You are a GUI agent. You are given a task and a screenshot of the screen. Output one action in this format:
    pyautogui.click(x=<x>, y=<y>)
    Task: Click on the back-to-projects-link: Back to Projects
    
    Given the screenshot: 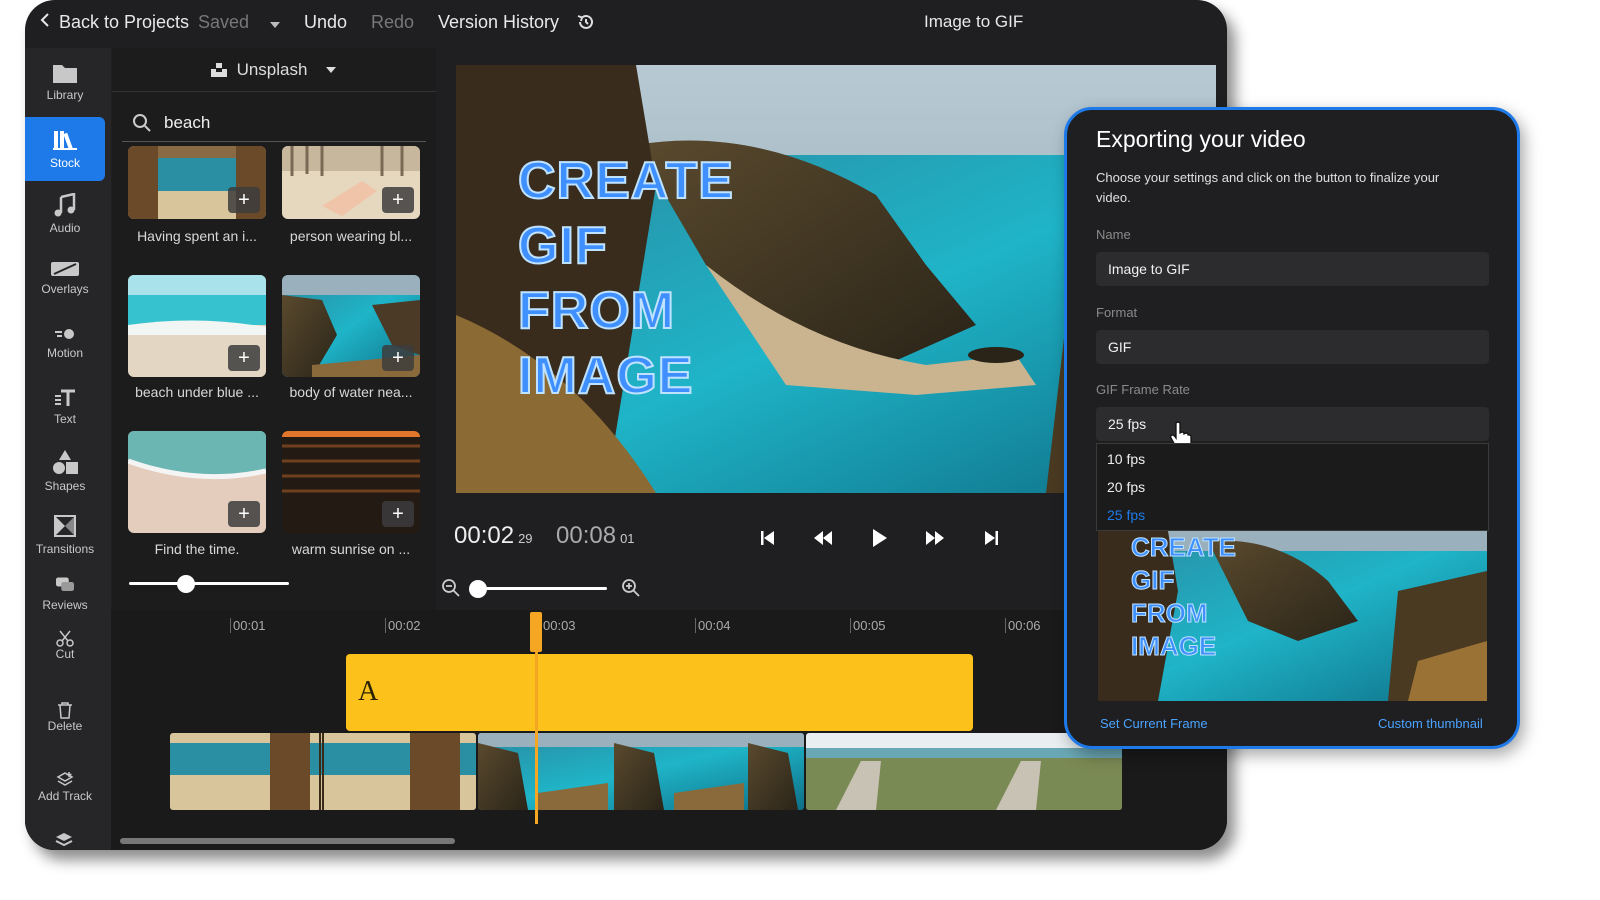 What is the action you would take?
    pyautogui.click(x=124, y=22)
    